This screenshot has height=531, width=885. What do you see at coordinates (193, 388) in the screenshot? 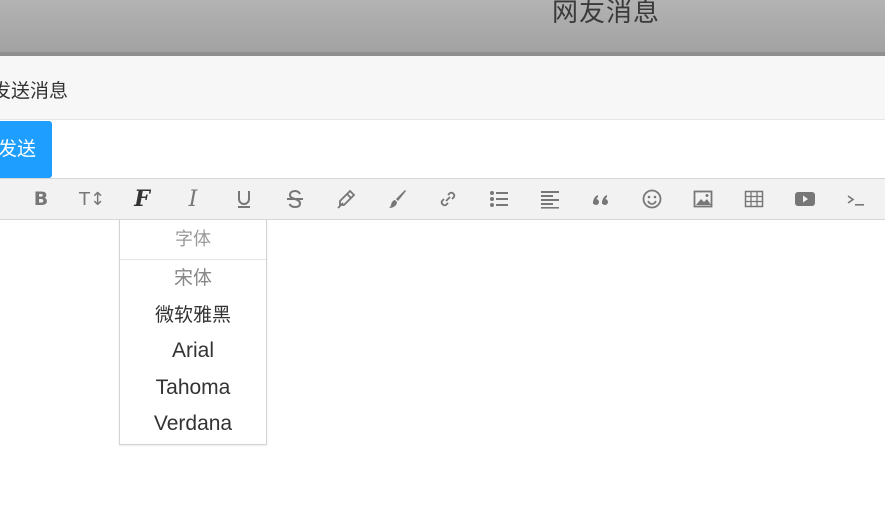
I see `font-option-tahoma: Tahoma` at bounding box center [193, 388].